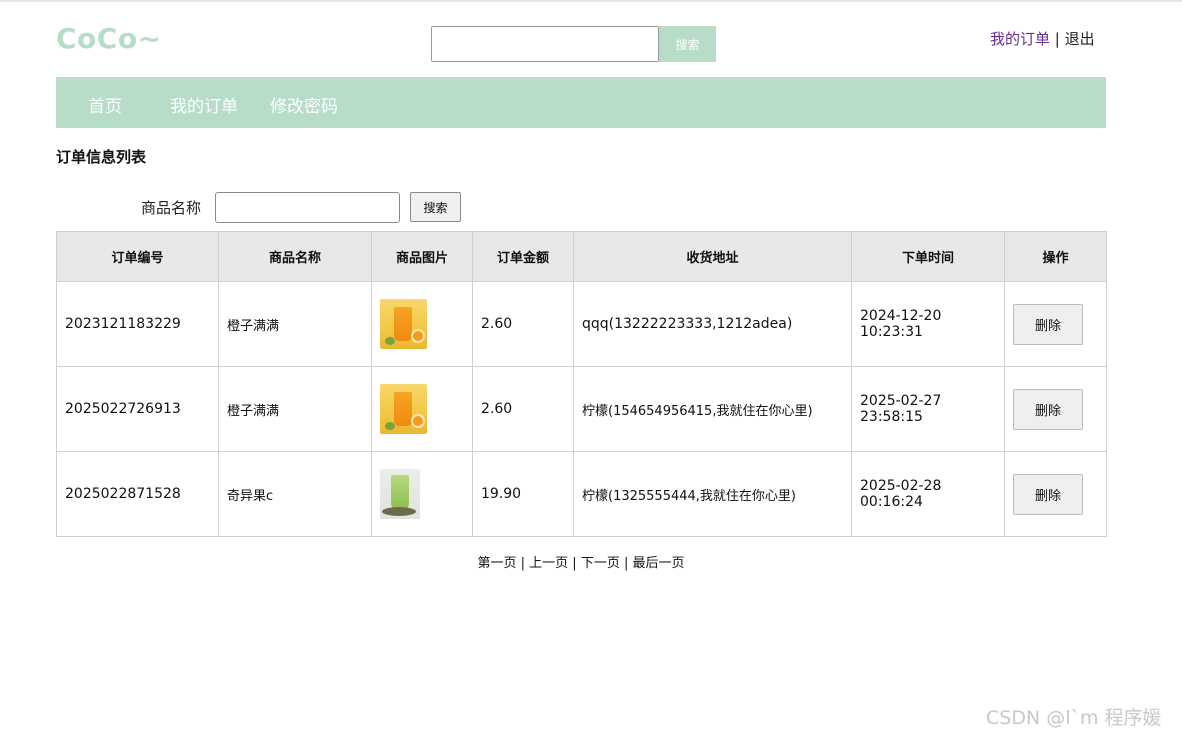 The width and height of the screenshot is (1182, 735). I want to click on search-input, so click(545, 44).